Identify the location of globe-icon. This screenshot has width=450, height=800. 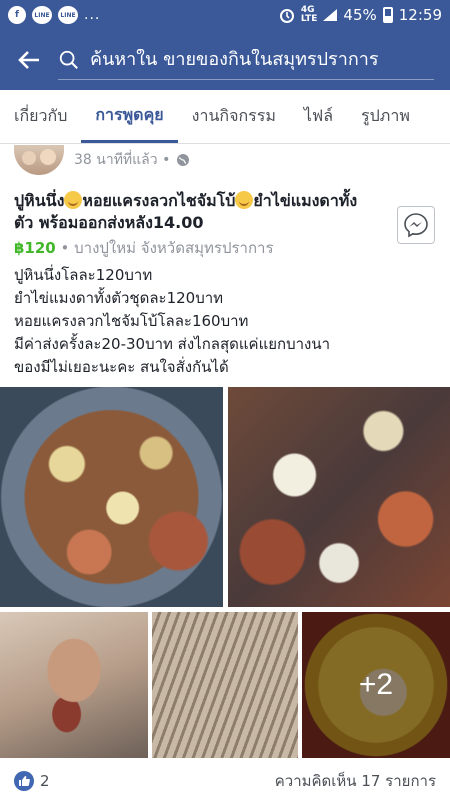
(183, 160).